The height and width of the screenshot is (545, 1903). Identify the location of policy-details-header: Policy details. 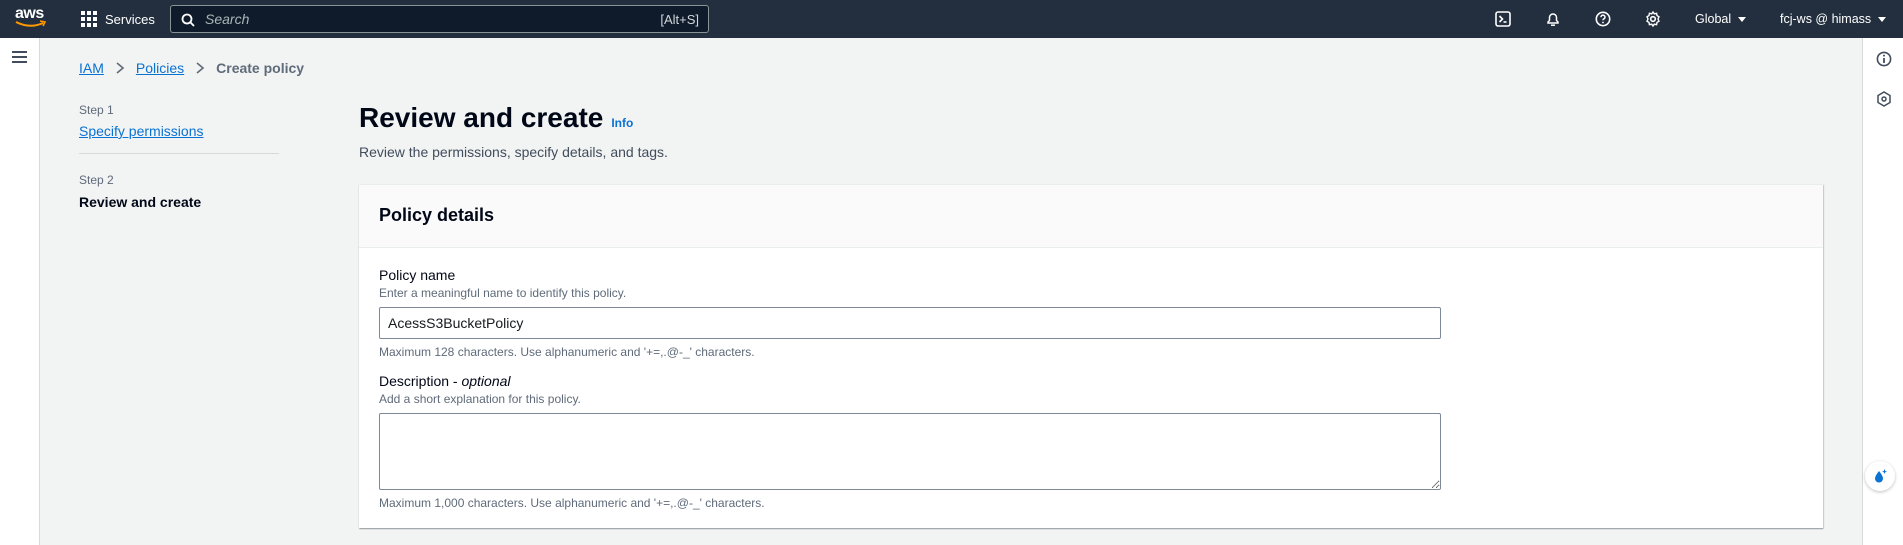
(1091, 216).